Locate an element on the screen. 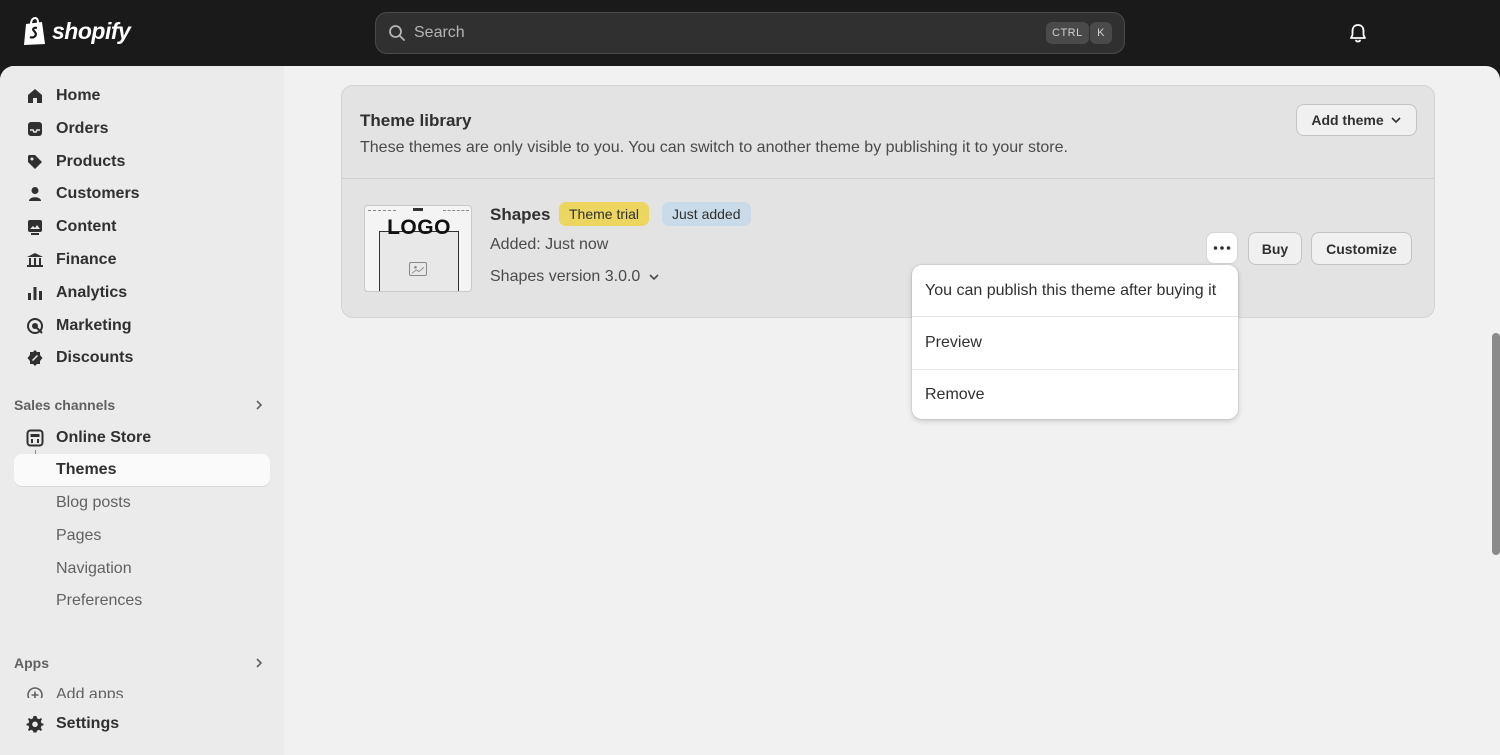 Image resolution: width=1500 pixels, height=755 pixels. sidebar-item-home: Home is located at coordinates (142, 96).